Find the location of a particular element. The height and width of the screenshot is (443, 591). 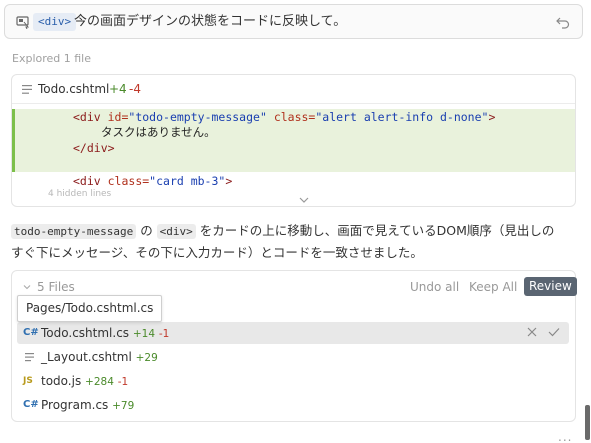

js-icon: JS is located at coordinates (28, 381).